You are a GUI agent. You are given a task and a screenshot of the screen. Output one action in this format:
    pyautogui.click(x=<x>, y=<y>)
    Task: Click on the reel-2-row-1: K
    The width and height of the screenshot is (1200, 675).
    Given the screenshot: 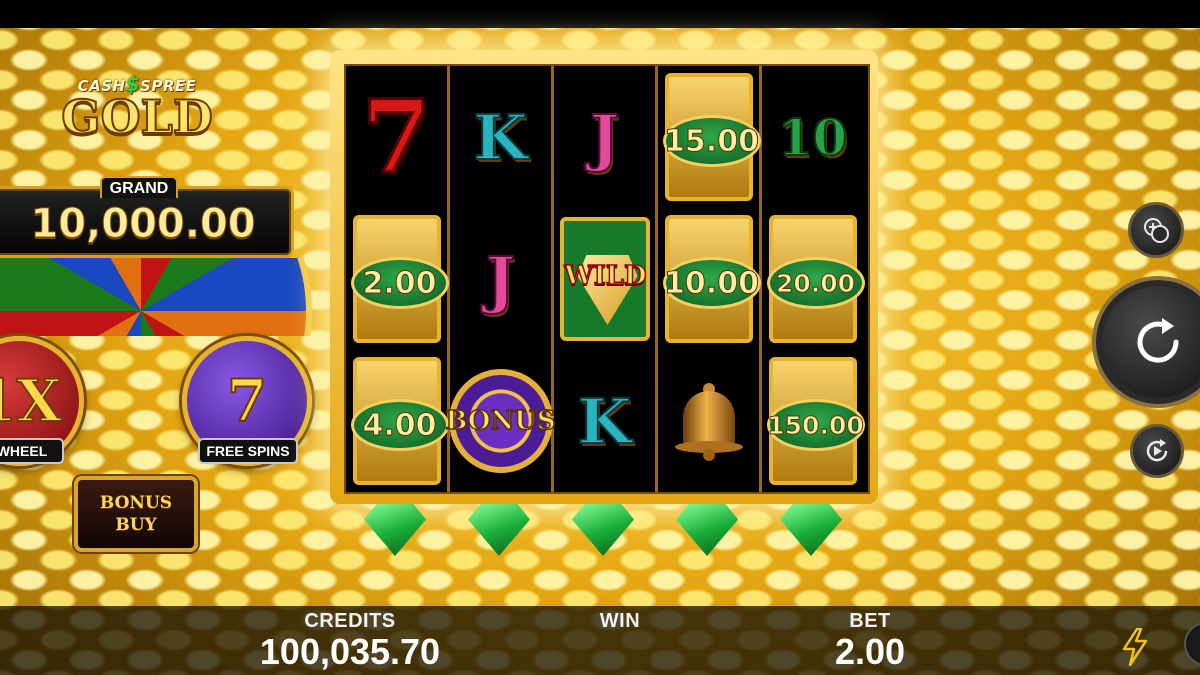 What is the action you would take?
    pyautogui.click(x=500, y=137)
    